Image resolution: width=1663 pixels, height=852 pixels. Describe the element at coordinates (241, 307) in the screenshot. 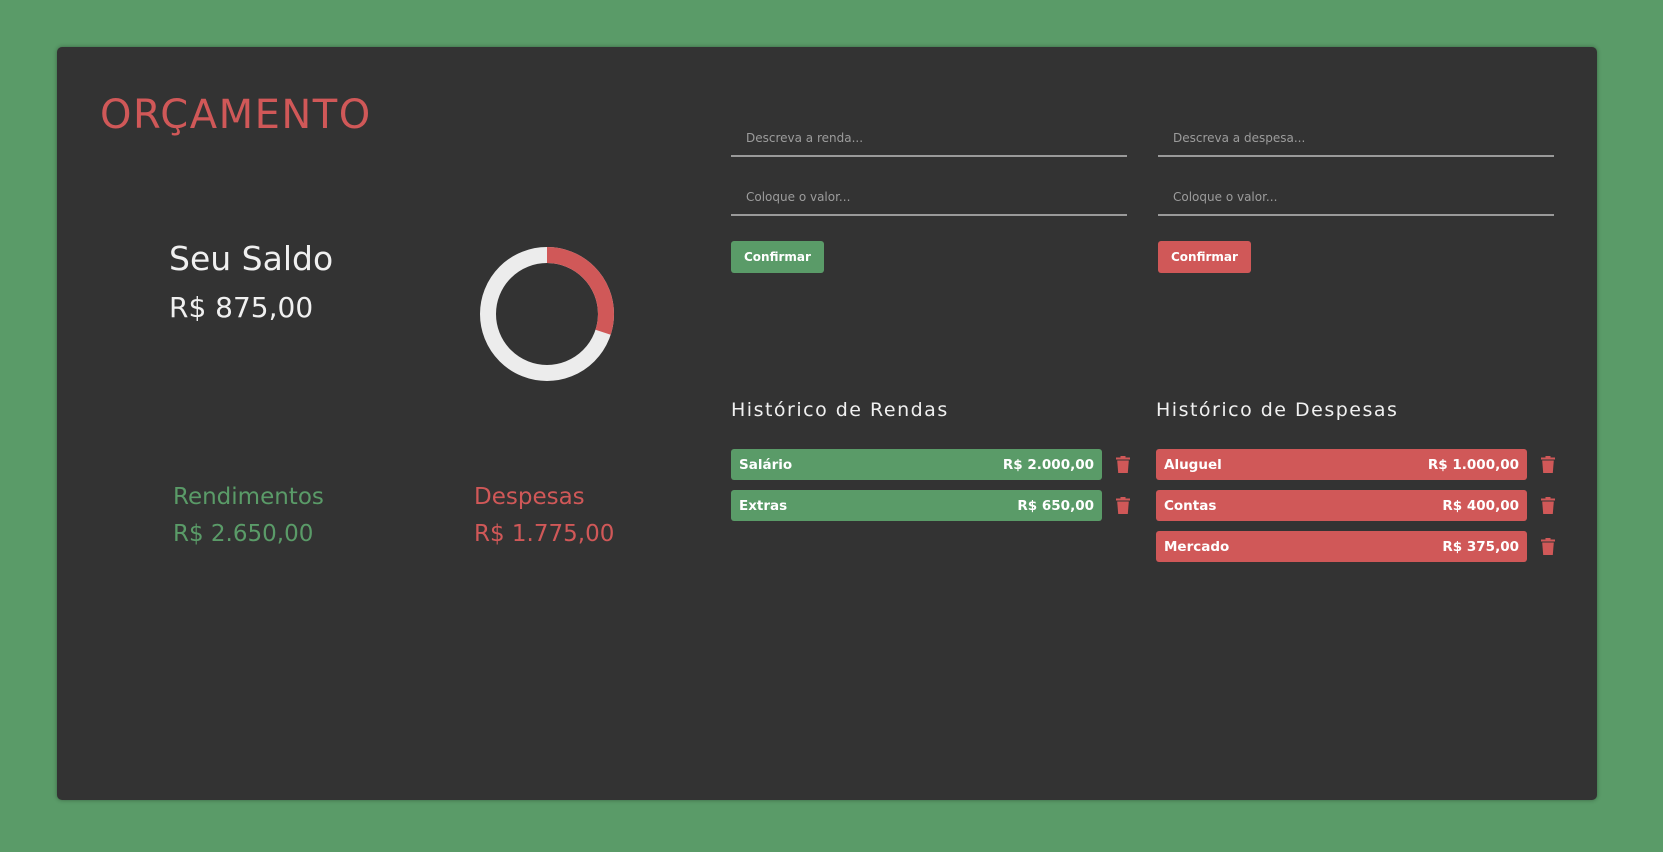

I see `balance-value: R$ 875,00` at that location.